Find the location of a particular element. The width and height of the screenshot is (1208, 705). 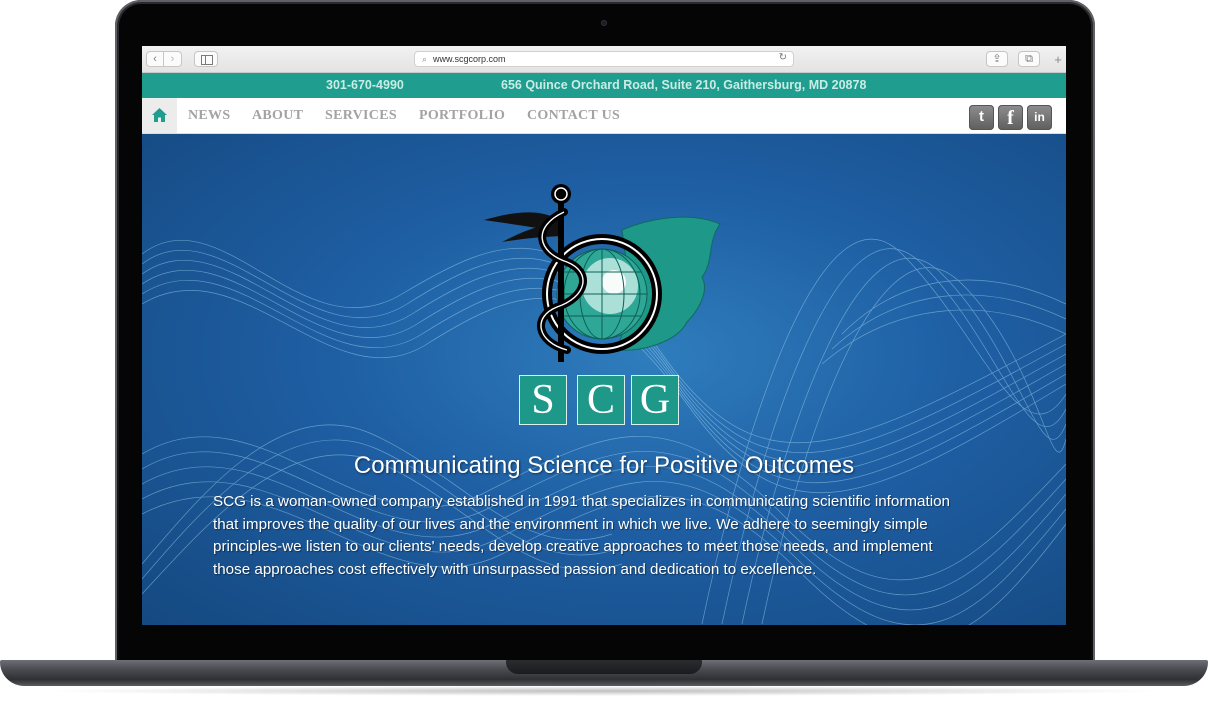

forward-button: › is located at coordinates (173, 59).